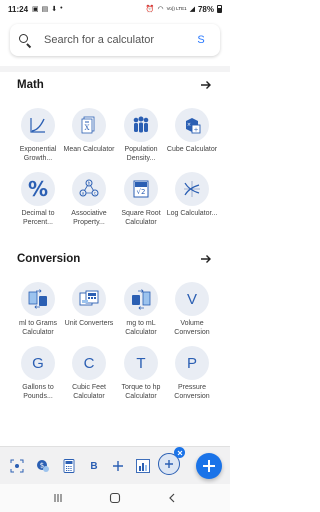 This screenshot has width=320, height=512. I want to click on currency-icon: $, so click(43, 466).